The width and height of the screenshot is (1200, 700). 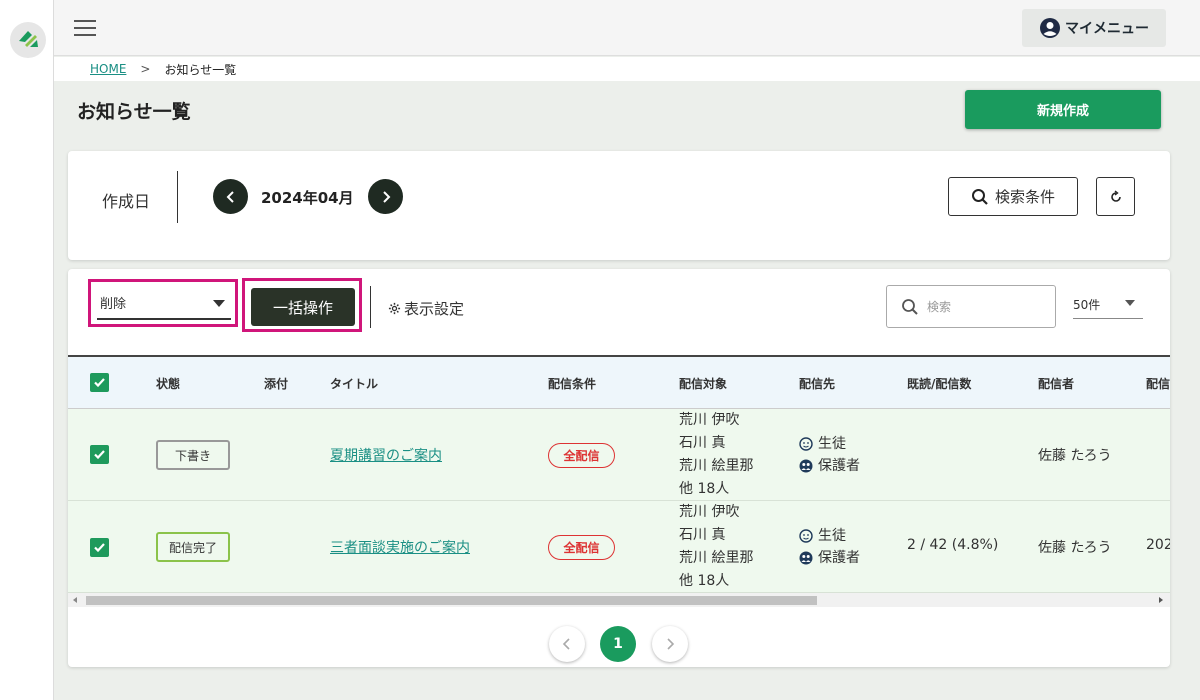 I want to click on refresh-icon, so click(x=1115, y=195).